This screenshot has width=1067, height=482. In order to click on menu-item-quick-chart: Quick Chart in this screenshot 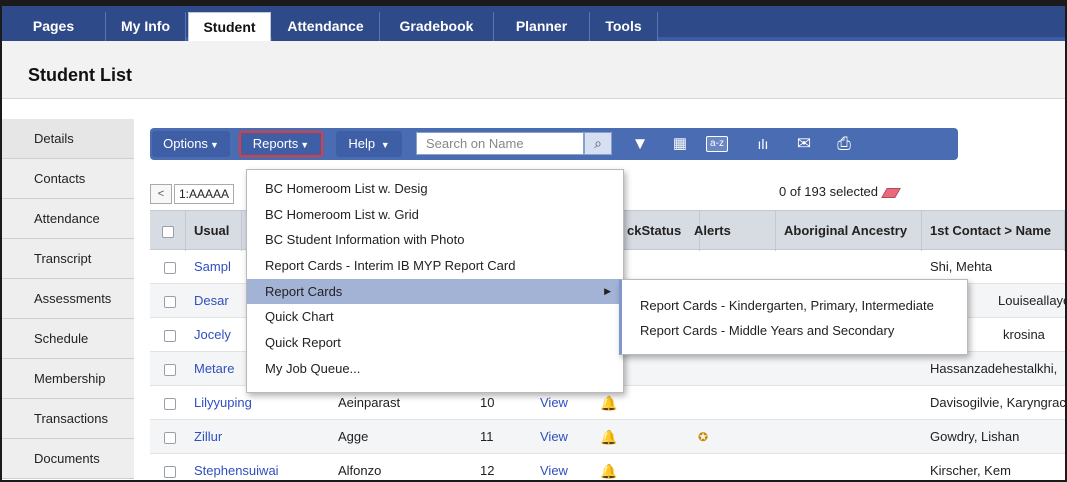, I will do `click(435, 317)`.